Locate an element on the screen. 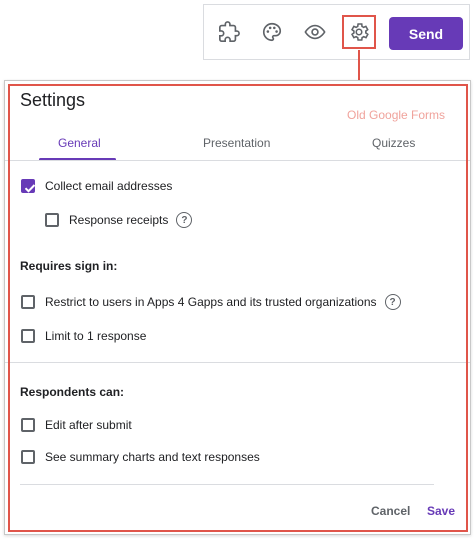  gear-icon is located at coordinates (359, 32).